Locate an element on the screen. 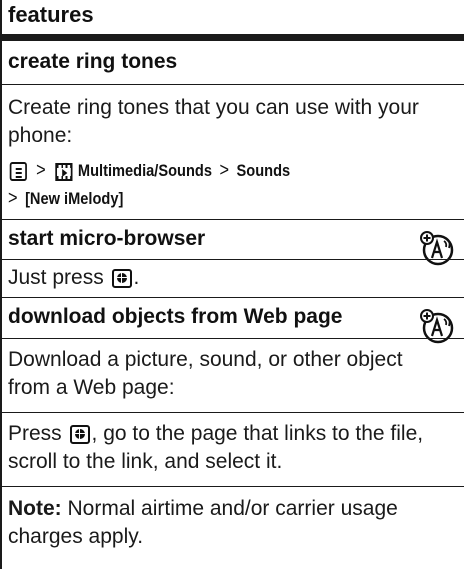 The image size is (464, 569). section-title-ring-tones: create ring tones is located at coordinates (93, 61).